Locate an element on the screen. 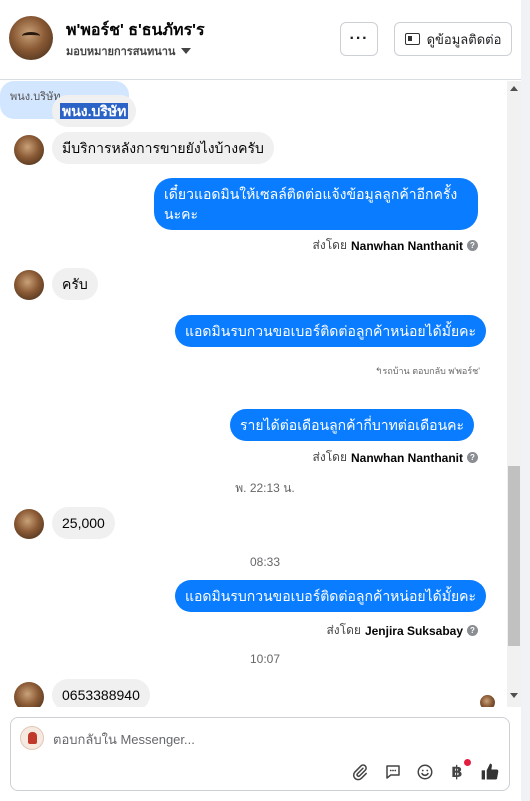 This screenshot has width=530, height=801. reply-indicator: ↰รถบ้าน ตอบกลับ พ'พอร์ช' is located at coordinates (427, 371).